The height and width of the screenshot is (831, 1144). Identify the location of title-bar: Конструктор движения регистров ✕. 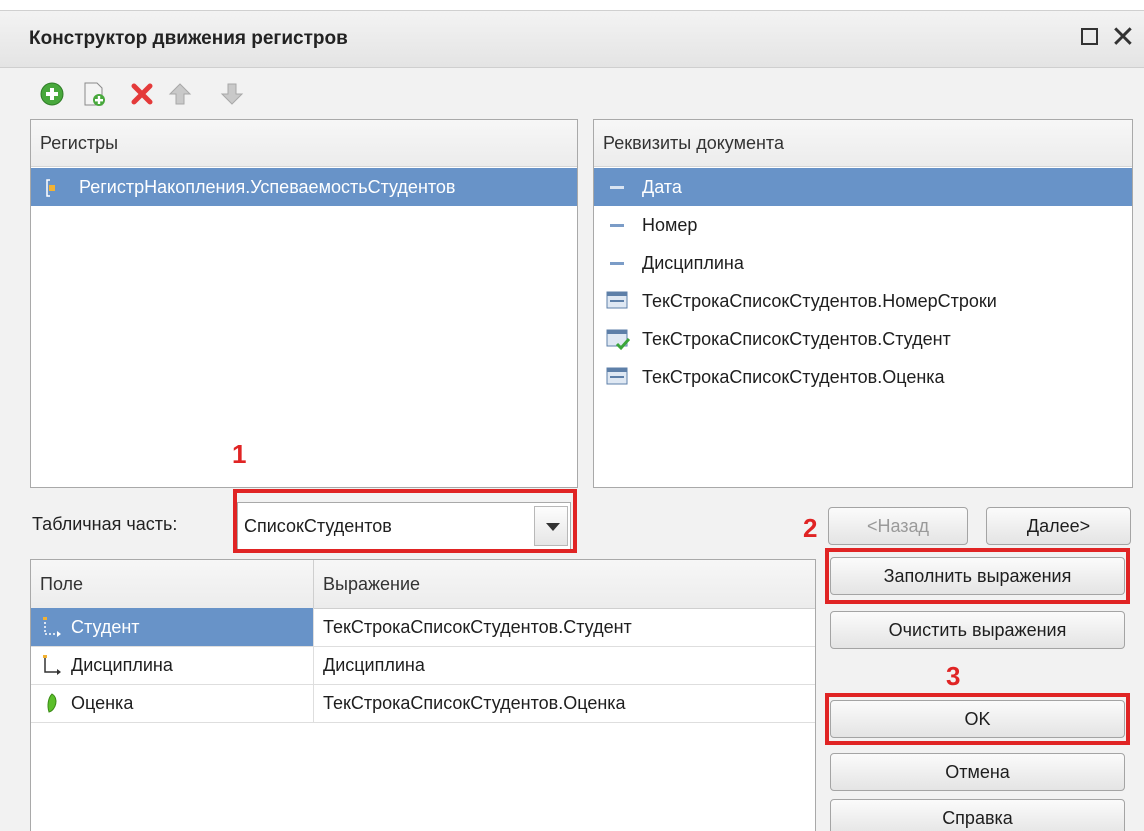
(572, 39).